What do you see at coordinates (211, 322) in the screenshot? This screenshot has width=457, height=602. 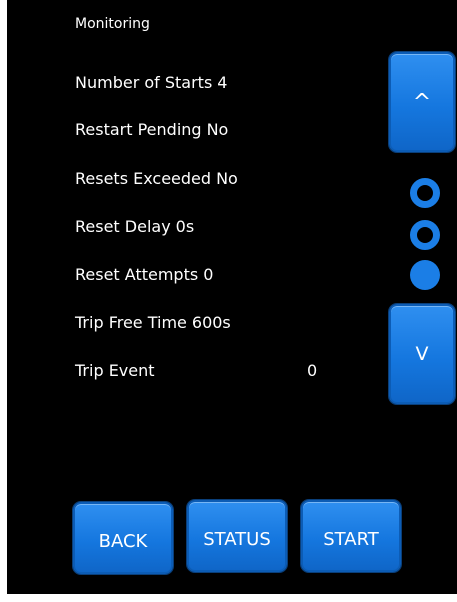 I see `row-value: 600s` at bounding box center [211, 322].